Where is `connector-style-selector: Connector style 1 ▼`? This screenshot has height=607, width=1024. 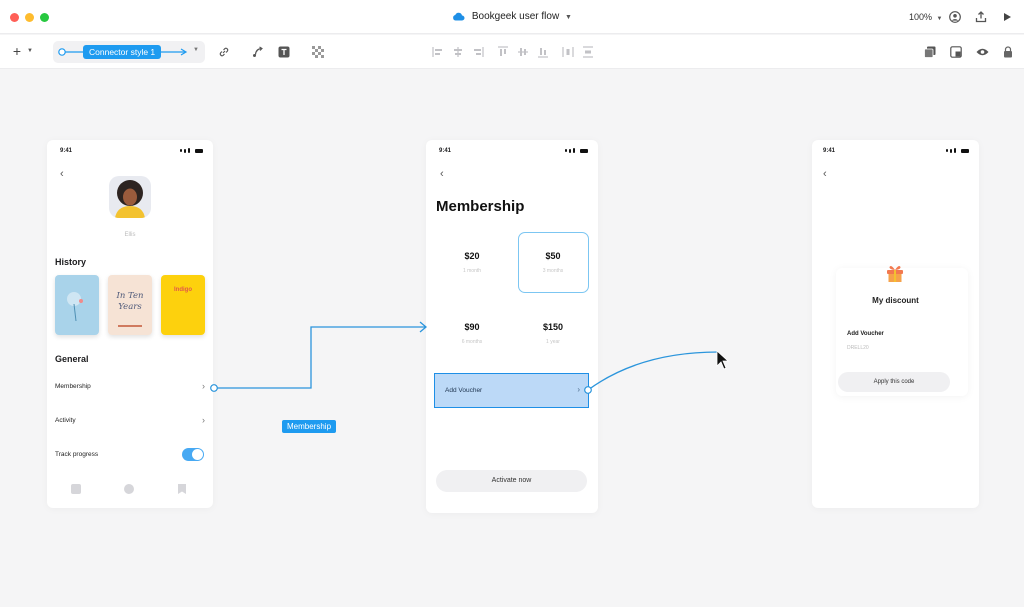
connector-style-selector: Connector style 1 ▼ is located at coordinates (129, 52).